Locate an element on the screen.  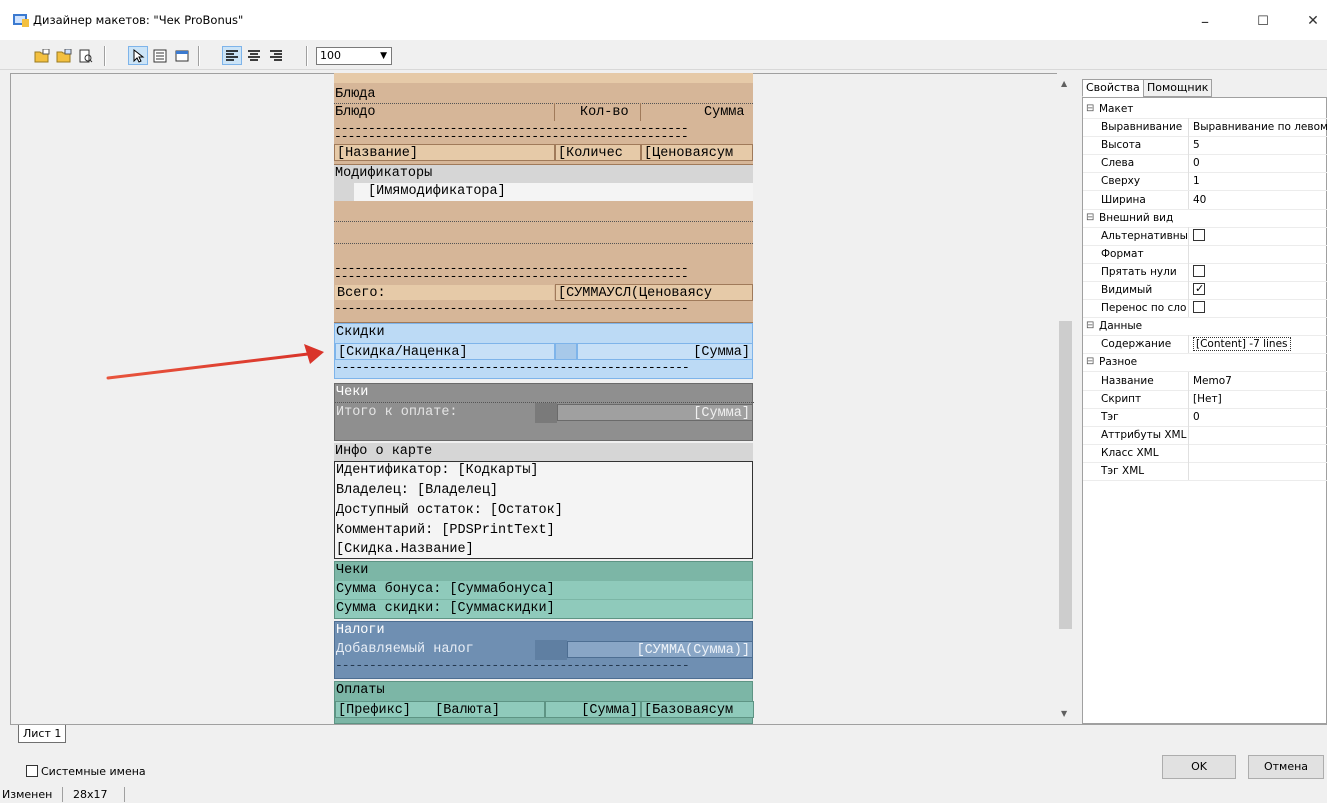
open-folder-icon is located at coordinates (42, 55).